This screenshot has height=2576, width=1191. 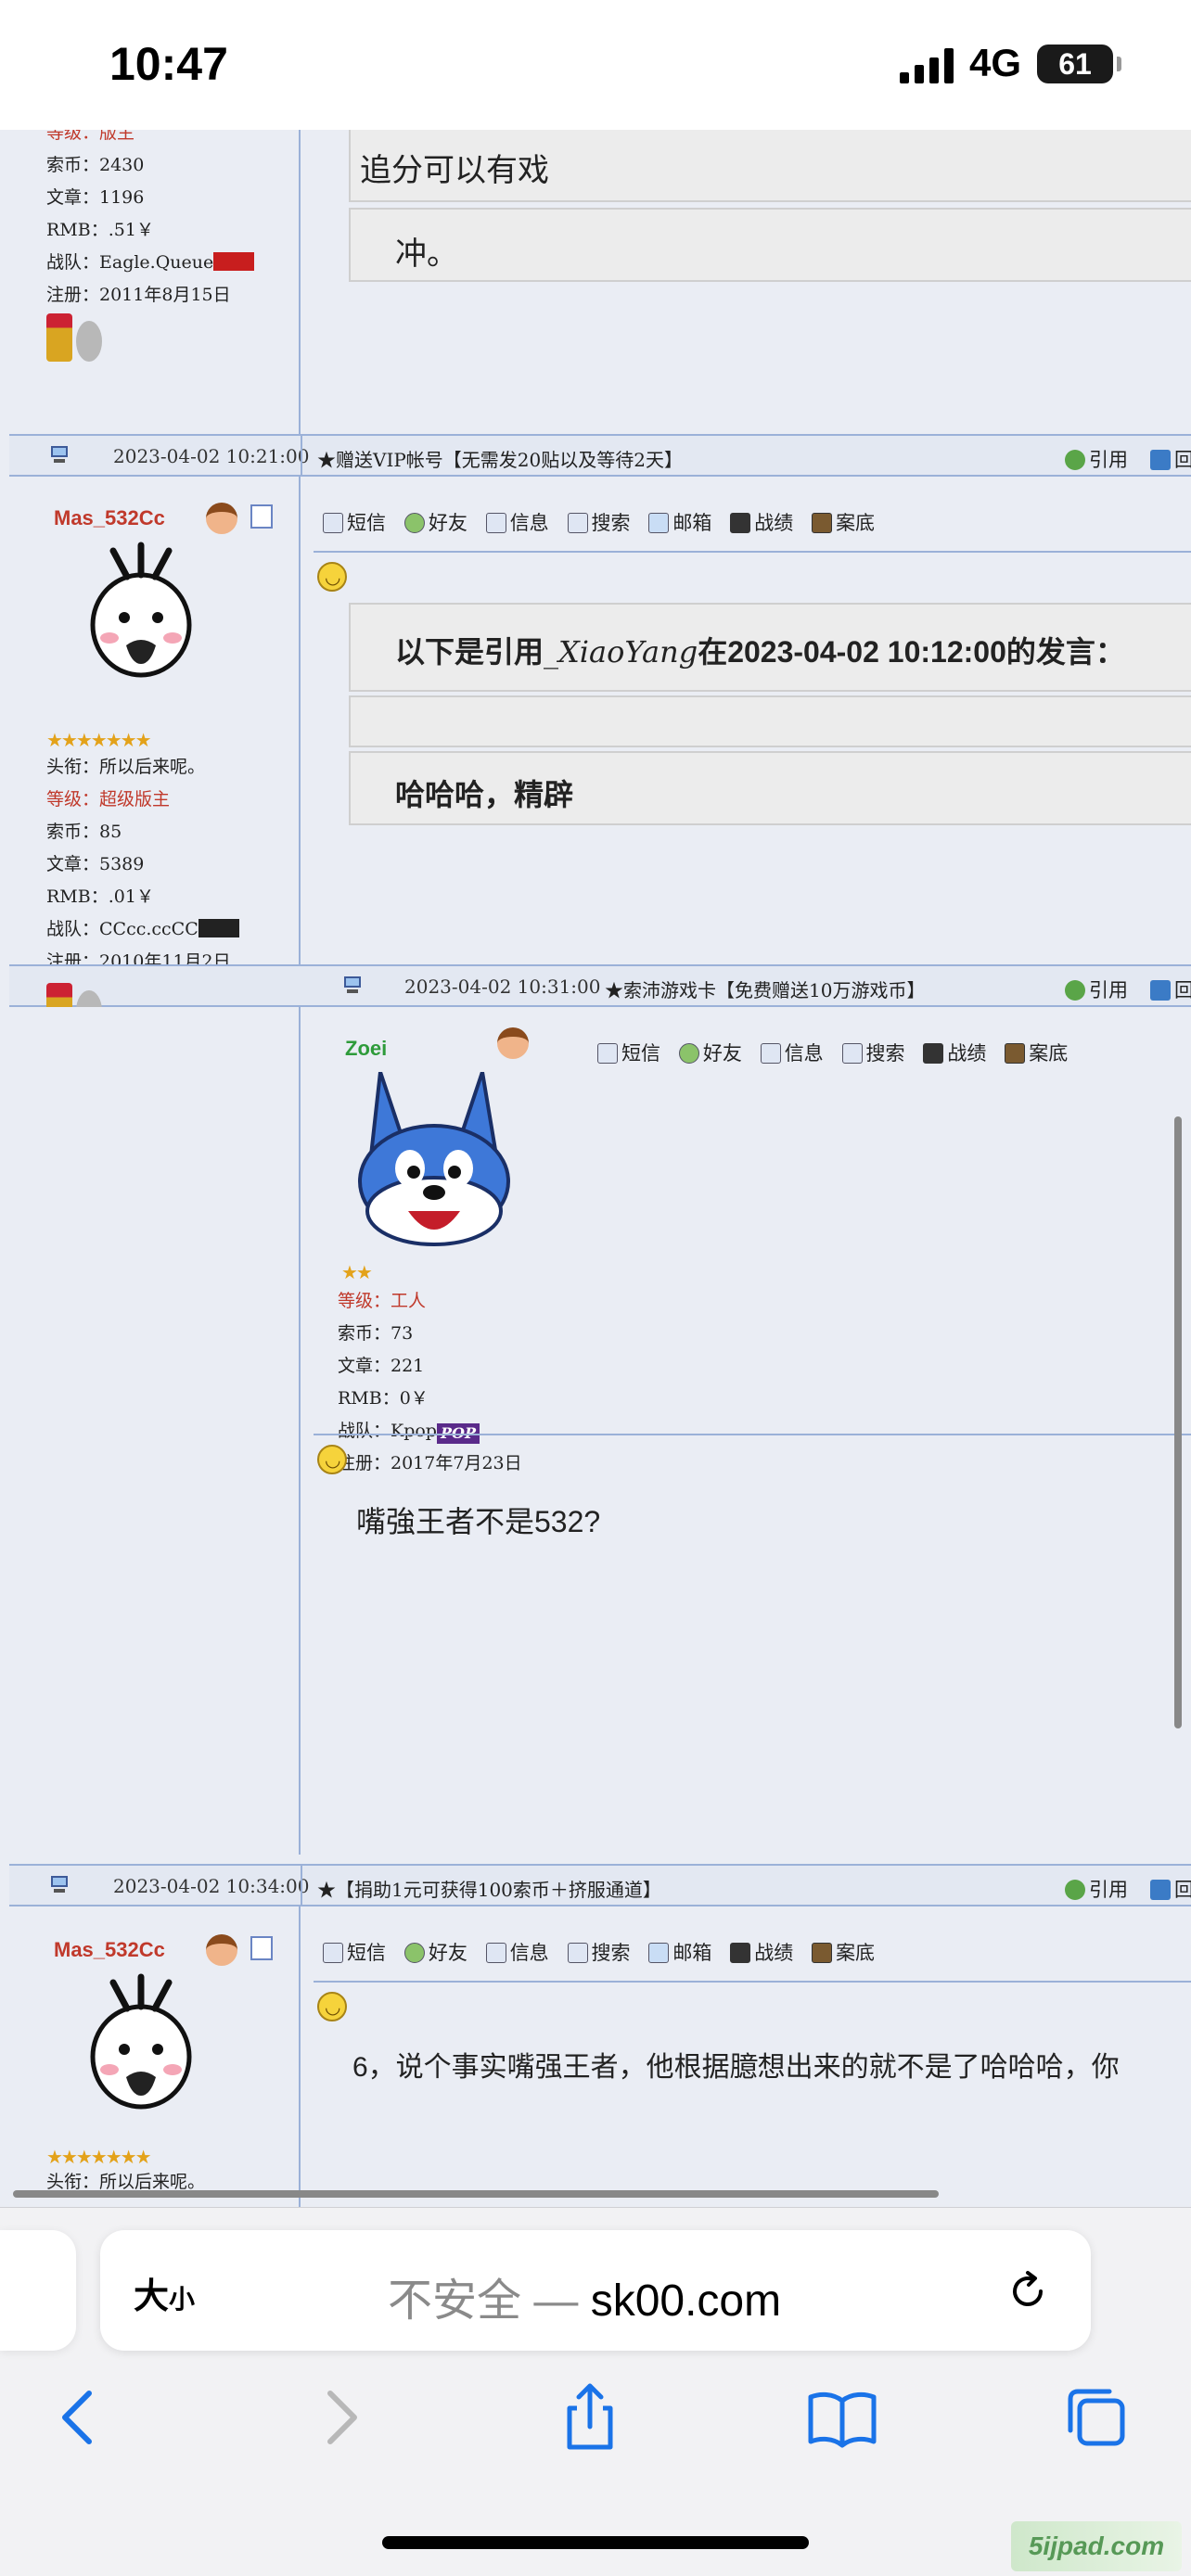 What do you see at coordinates (621, 652) in the screenshot?
I see `quoted-username: _XiaoYang` at bounding box center [621, 652].